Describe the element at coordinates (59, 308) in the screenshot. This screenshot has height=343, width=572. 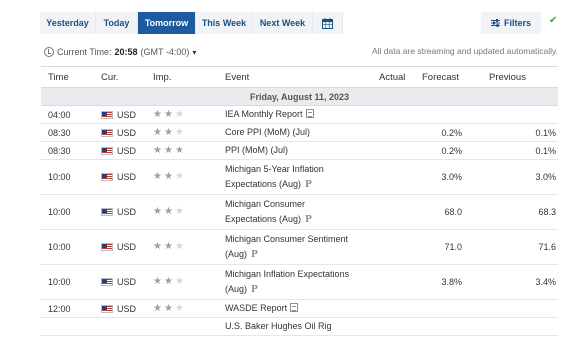
I see `cell-time: 12:00` at that location.